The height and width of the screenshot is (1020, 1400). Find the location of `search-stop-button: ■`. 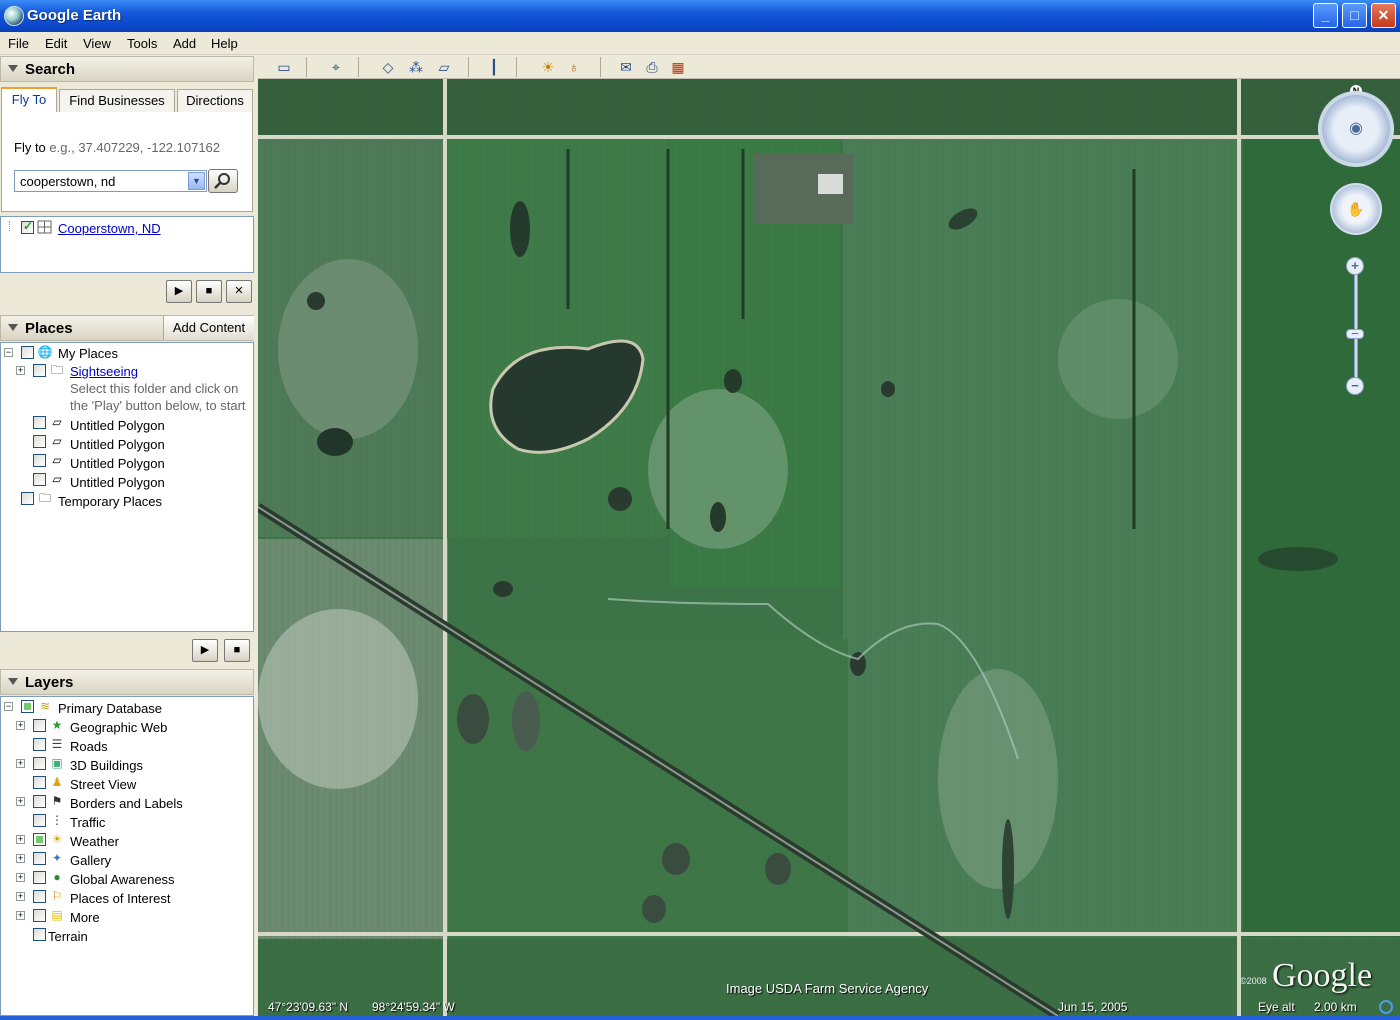

search-stop-button: ■ is located at coordinates (209, 291).